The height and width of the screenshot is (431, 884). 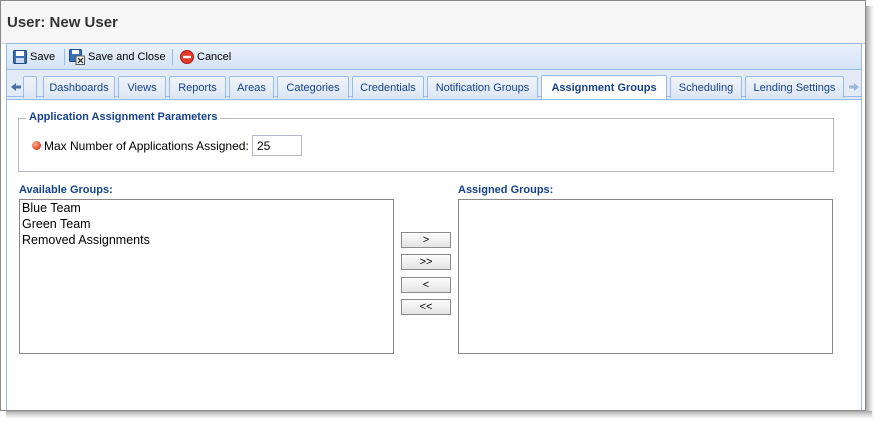 What do you see at coordinates (66, 190) in the screenshot?
I see `available-groups-label: Available Groups:` at bounding box center [66, 190].